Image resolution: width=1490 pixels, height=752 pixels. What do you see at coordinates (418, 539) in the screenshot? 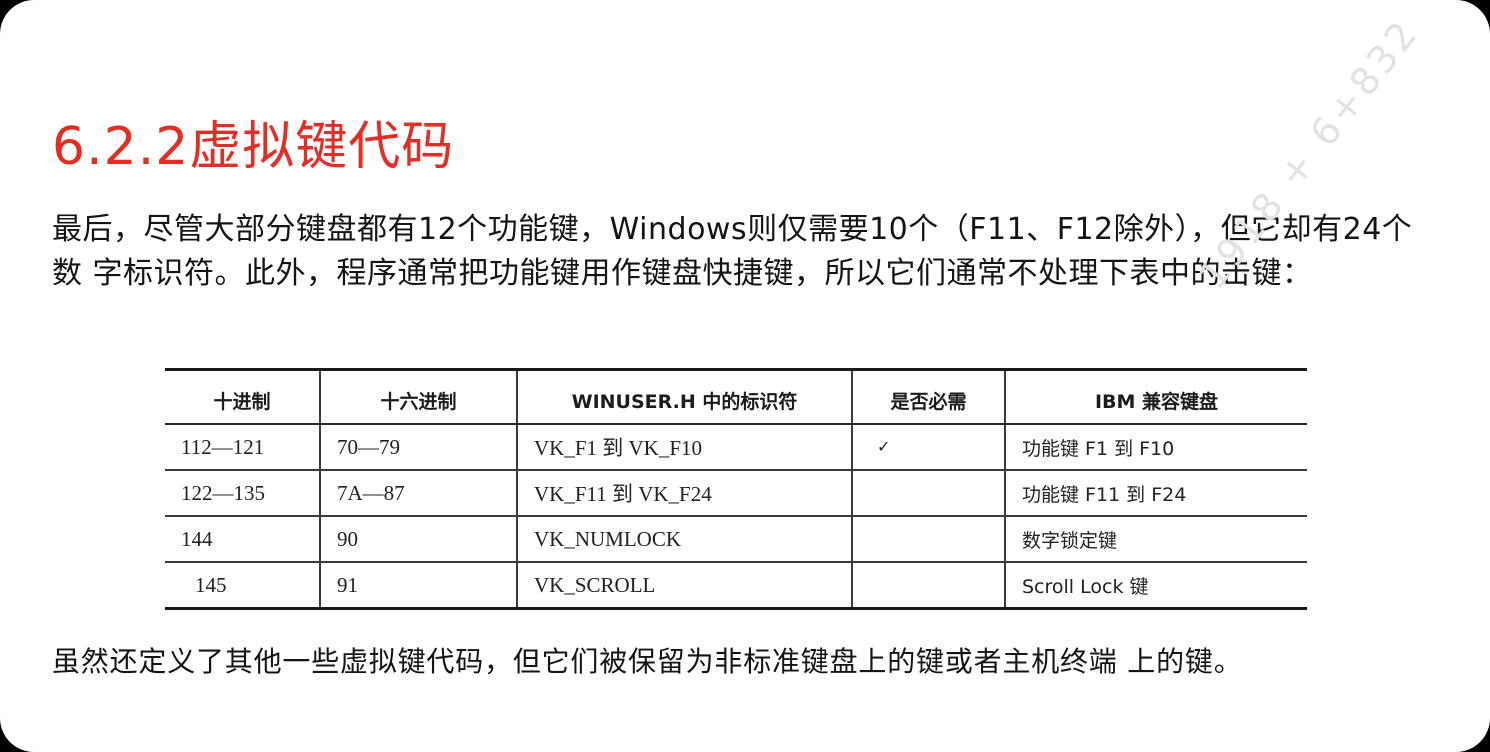
I see `cell-hex: 90` at bounding box center [418, 539].